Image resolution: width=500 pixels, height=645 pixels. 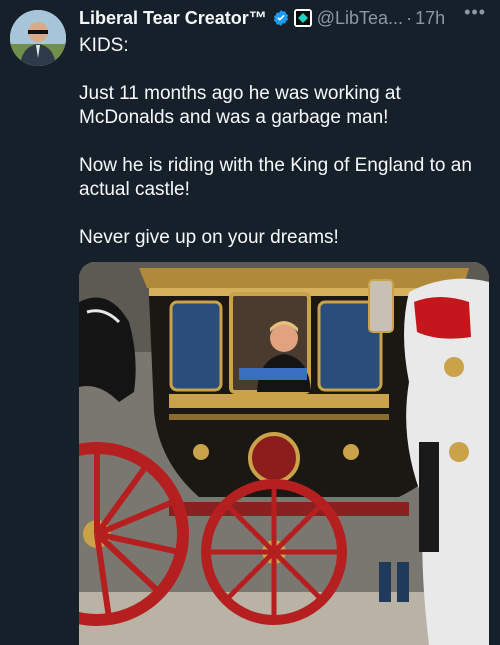 I want to click on avatar-photo, so click(x=38, y=38).